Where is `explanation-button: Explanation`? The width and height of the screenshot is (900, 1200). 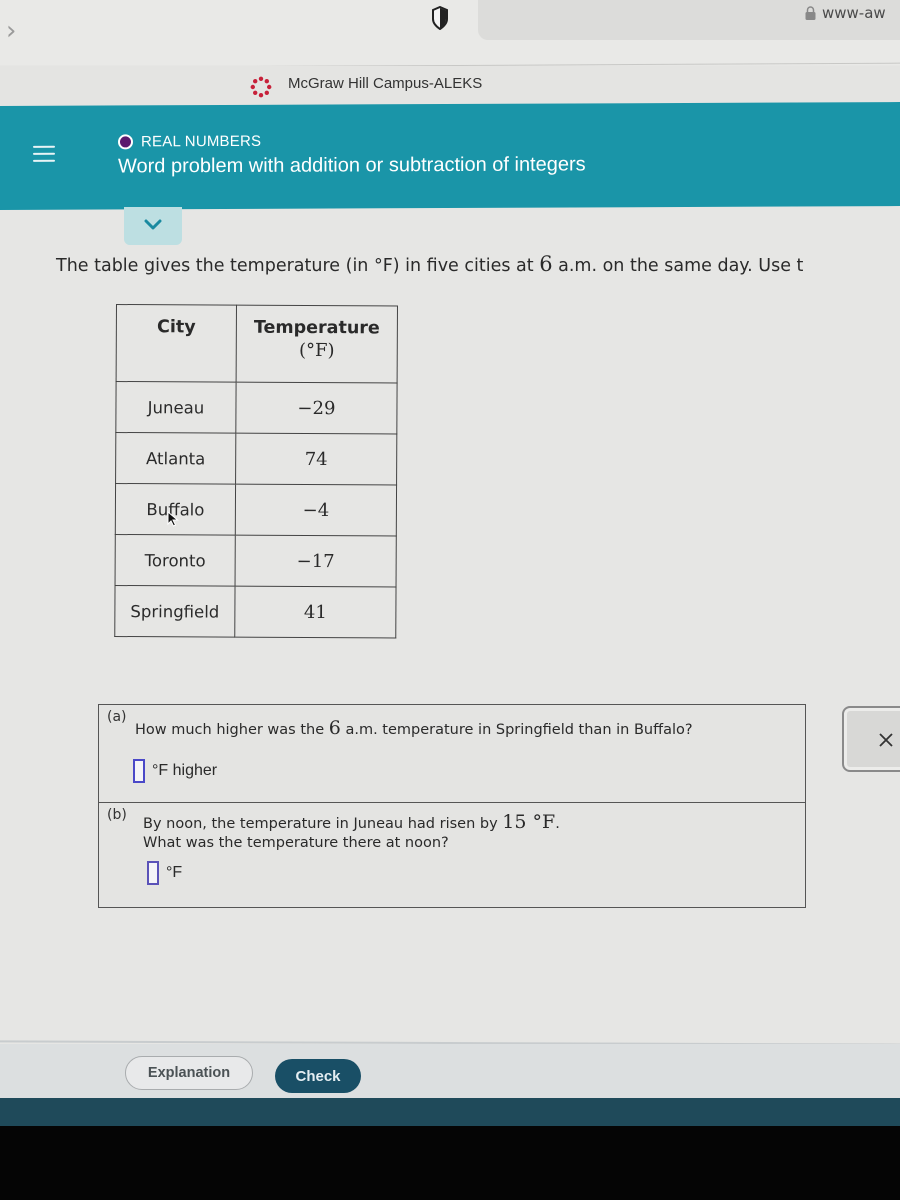 explanation-button: Explanation is located at coordinates (189, 1073).